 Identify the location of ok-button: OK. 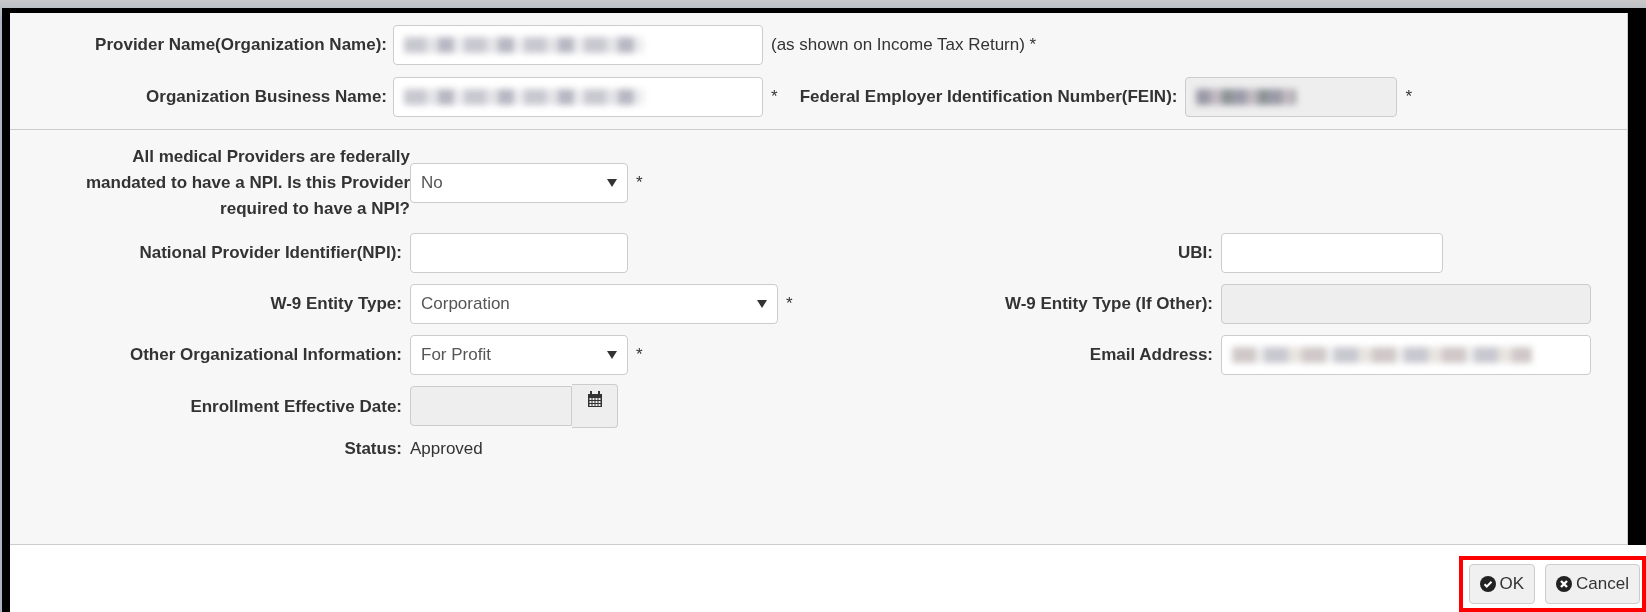
(1502, 584).